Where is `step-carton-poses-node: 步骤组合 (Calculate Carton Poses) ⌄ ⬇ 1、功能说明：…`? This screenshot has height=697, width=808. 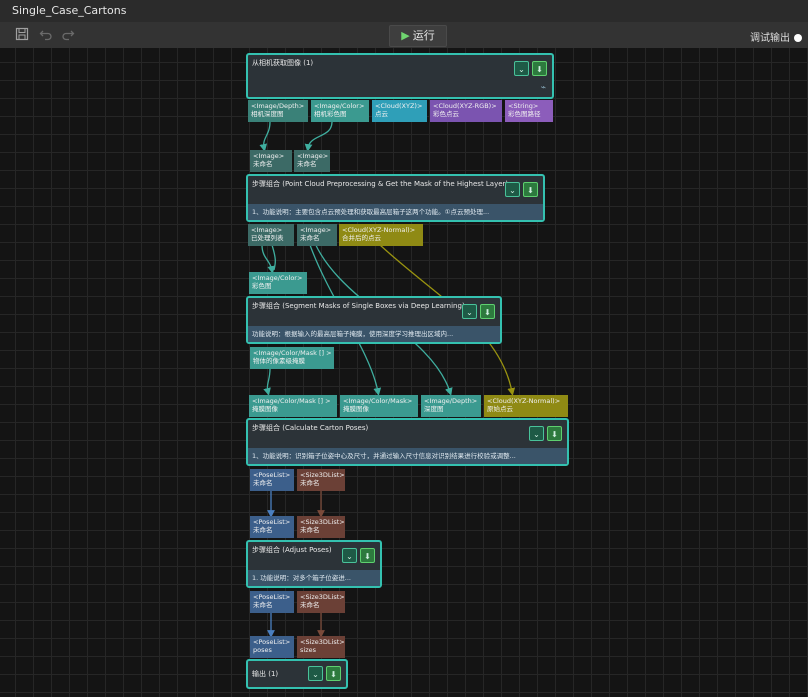
step-carton-poses-node: 步骤组合 (Calculate Carton Poses) ⌄ ⬇ 1、功能说明：… is located at coordinates (407, 442).